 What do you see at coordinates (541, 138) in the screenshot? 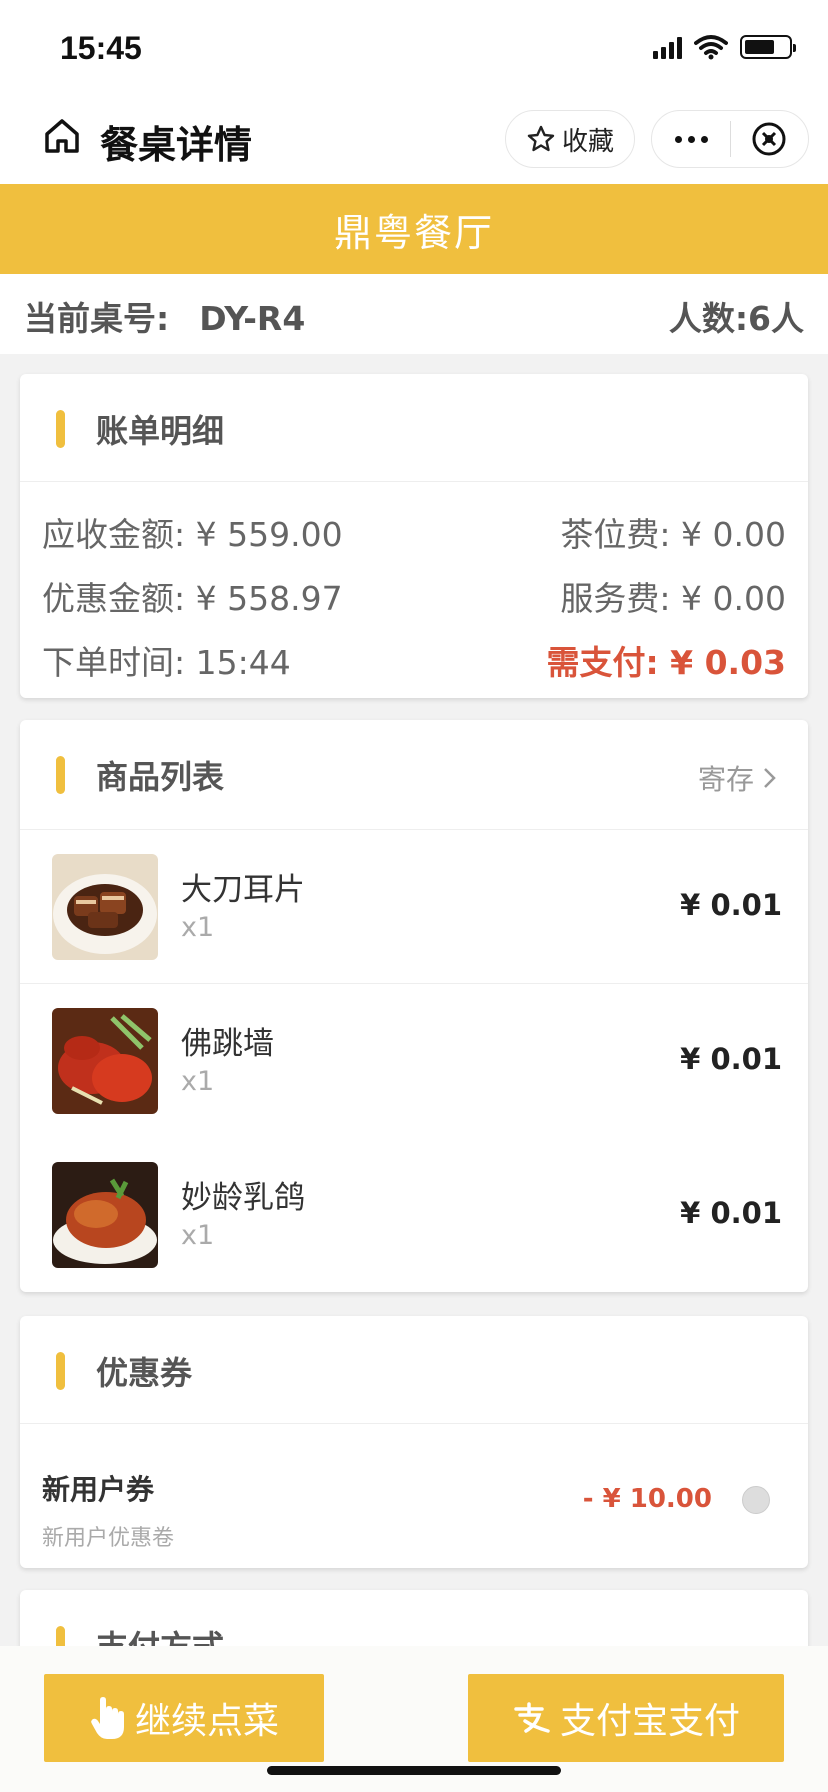
I see `star-icon` at bounding box center [541, 138].